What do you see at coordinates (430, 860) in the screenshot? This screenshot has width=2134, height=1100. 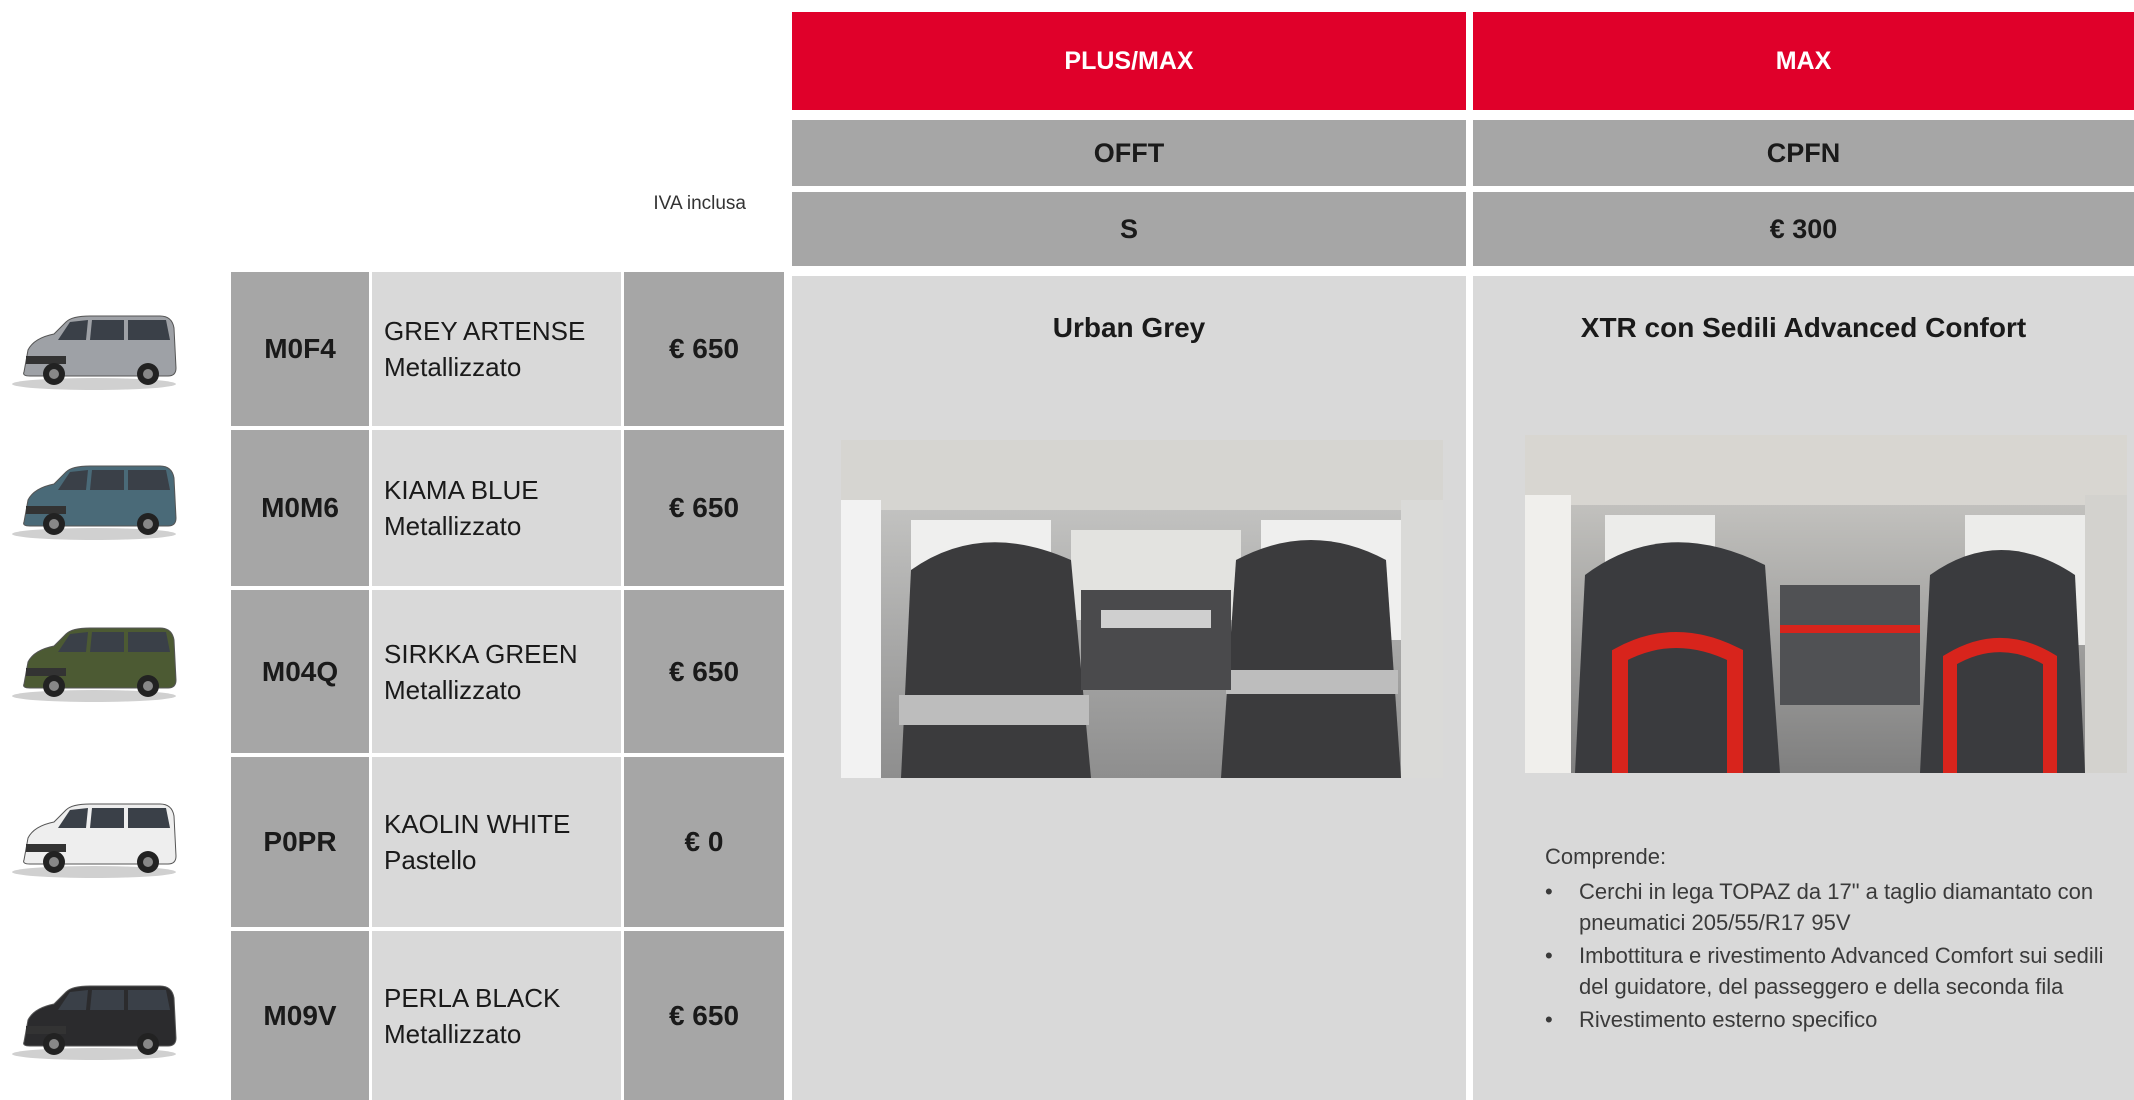 I see `color-finish: Pastello` at bounding box center [430, 860].